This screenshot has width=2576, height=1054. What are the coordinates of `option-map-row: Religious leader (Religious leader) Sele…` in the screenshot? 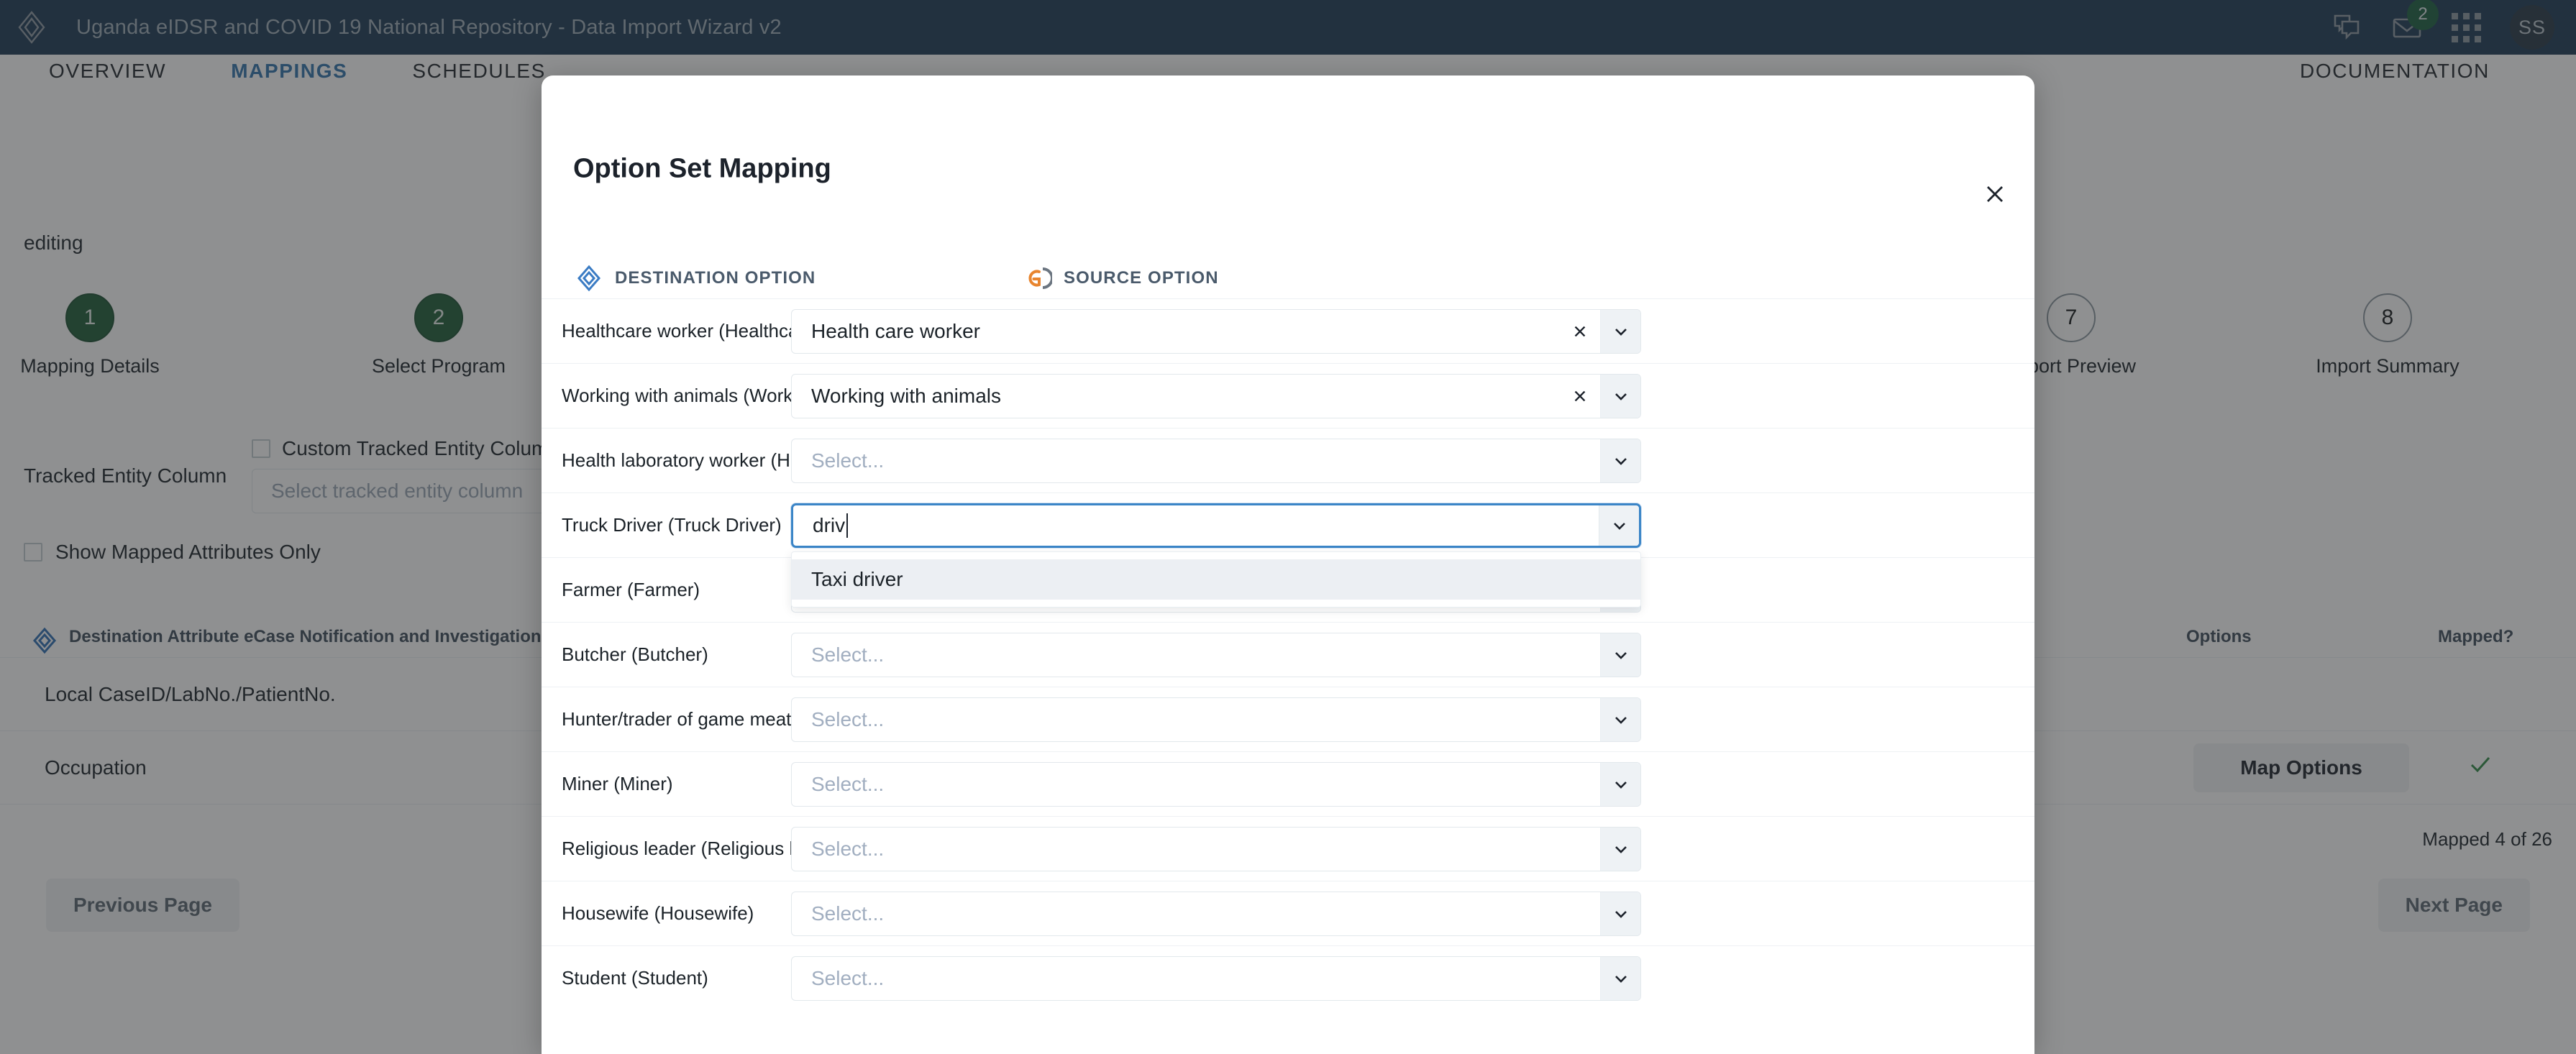 It's located at (1288, 848).